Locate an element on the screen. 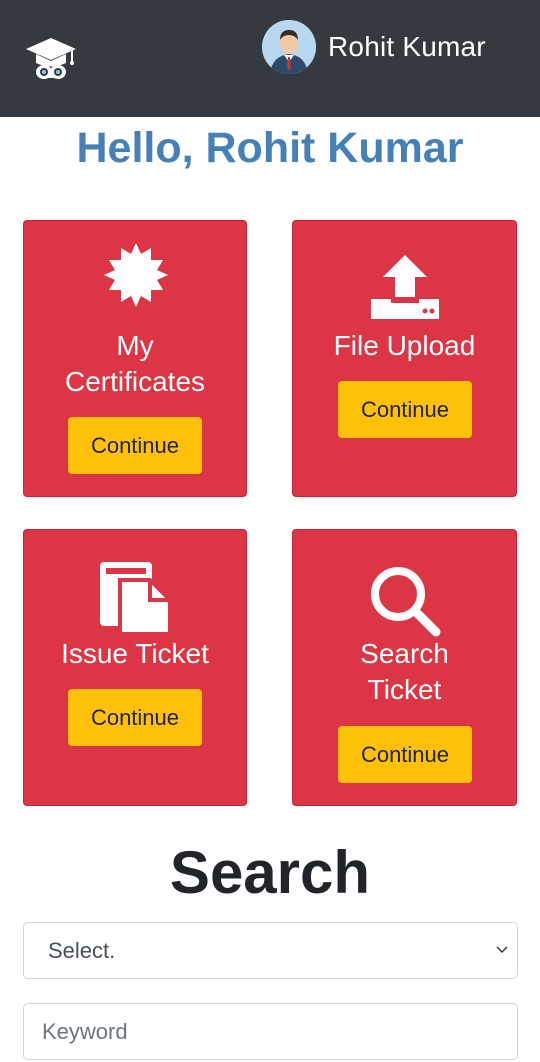 The image size is (540, 1062). user-name: Rohit Kumar is located at coordinates (407, 46).